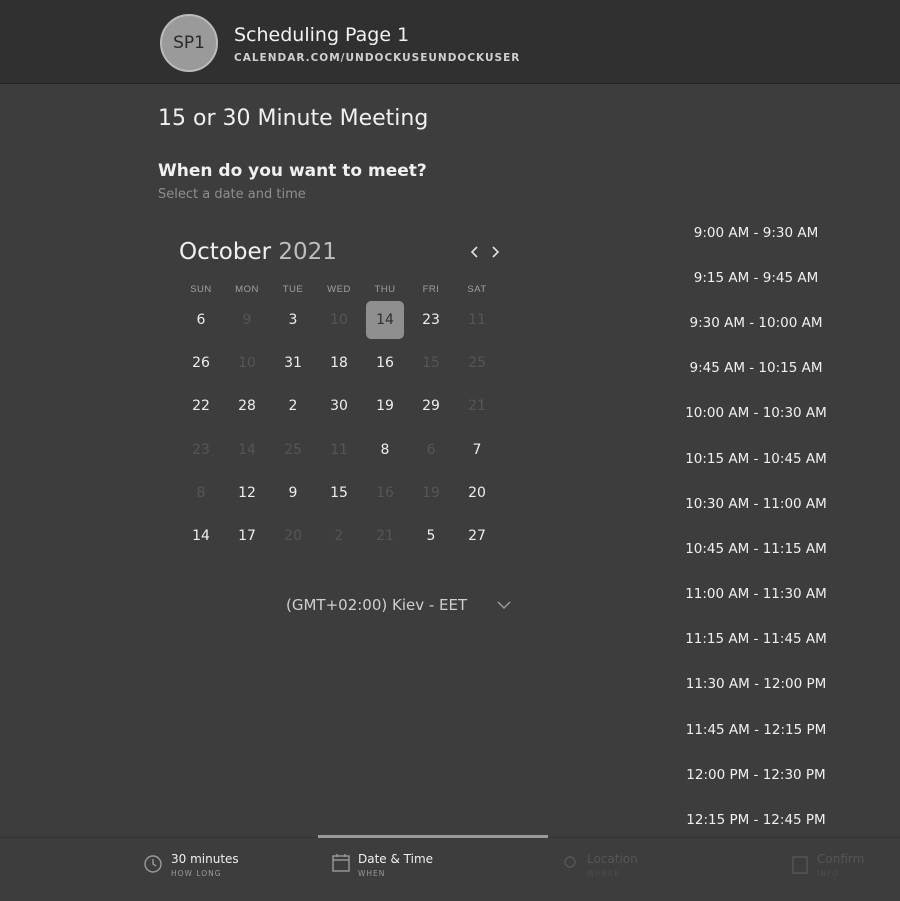 The width and height of the screenshot is (900, 901). I want to click on calendar-day: 5, so click(431, 535).